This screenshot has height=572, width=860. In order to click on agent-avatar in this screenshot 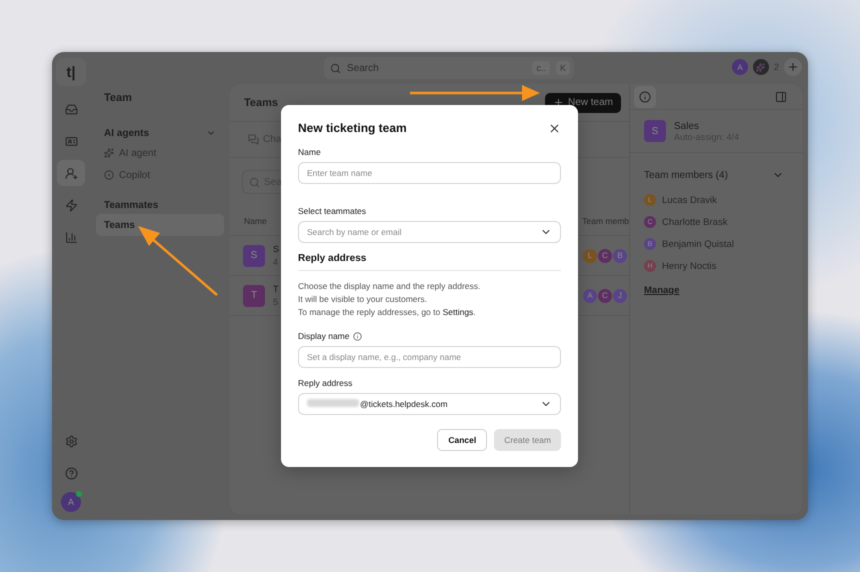, I will do `click(760, 67)`.